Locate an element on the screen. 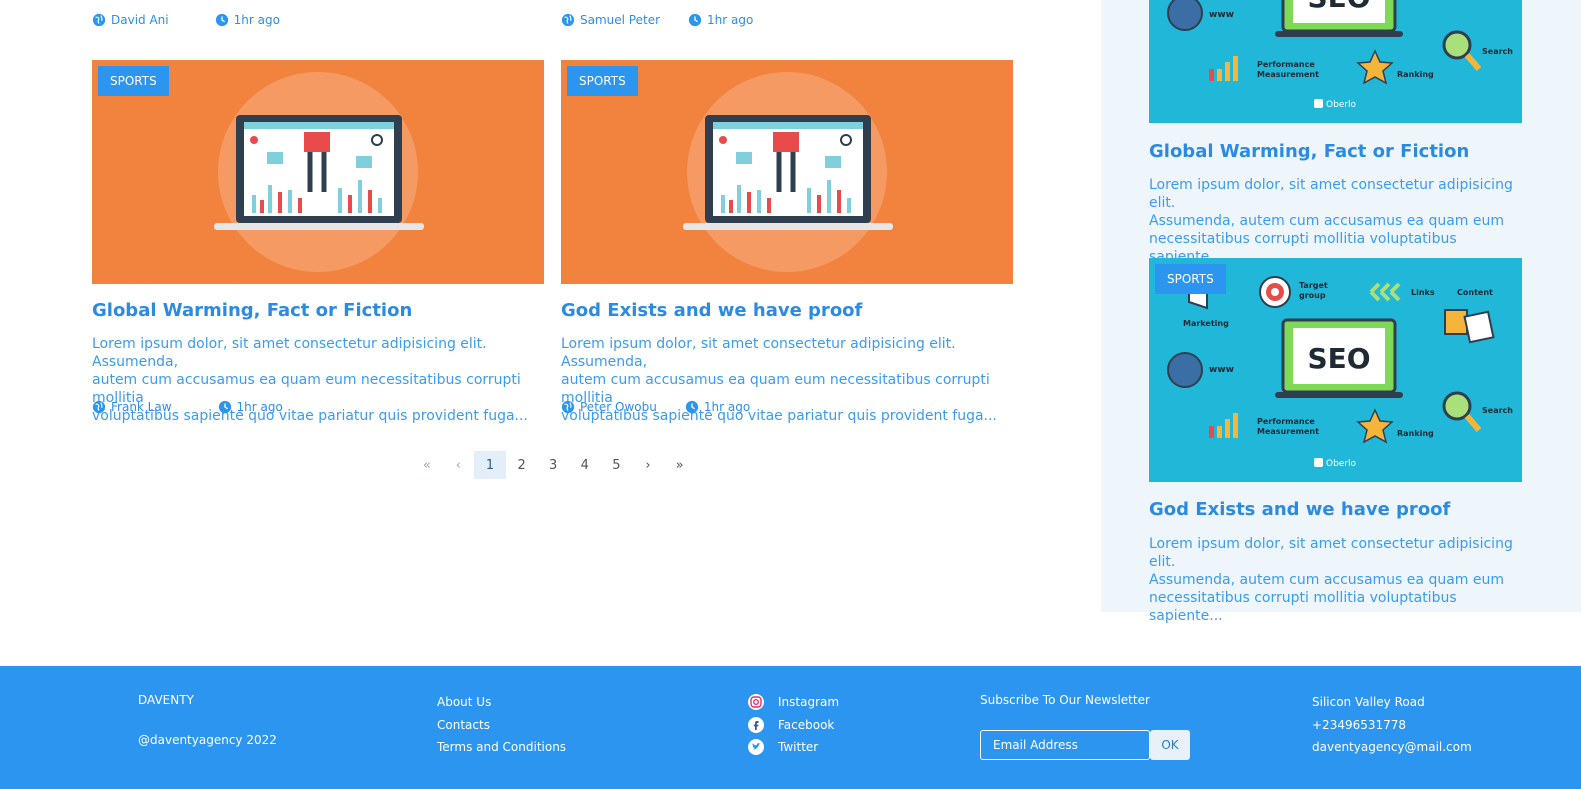 This screenshot has width=1581, height=789. author: Samuel Peter is located at coordinates (610, 20).